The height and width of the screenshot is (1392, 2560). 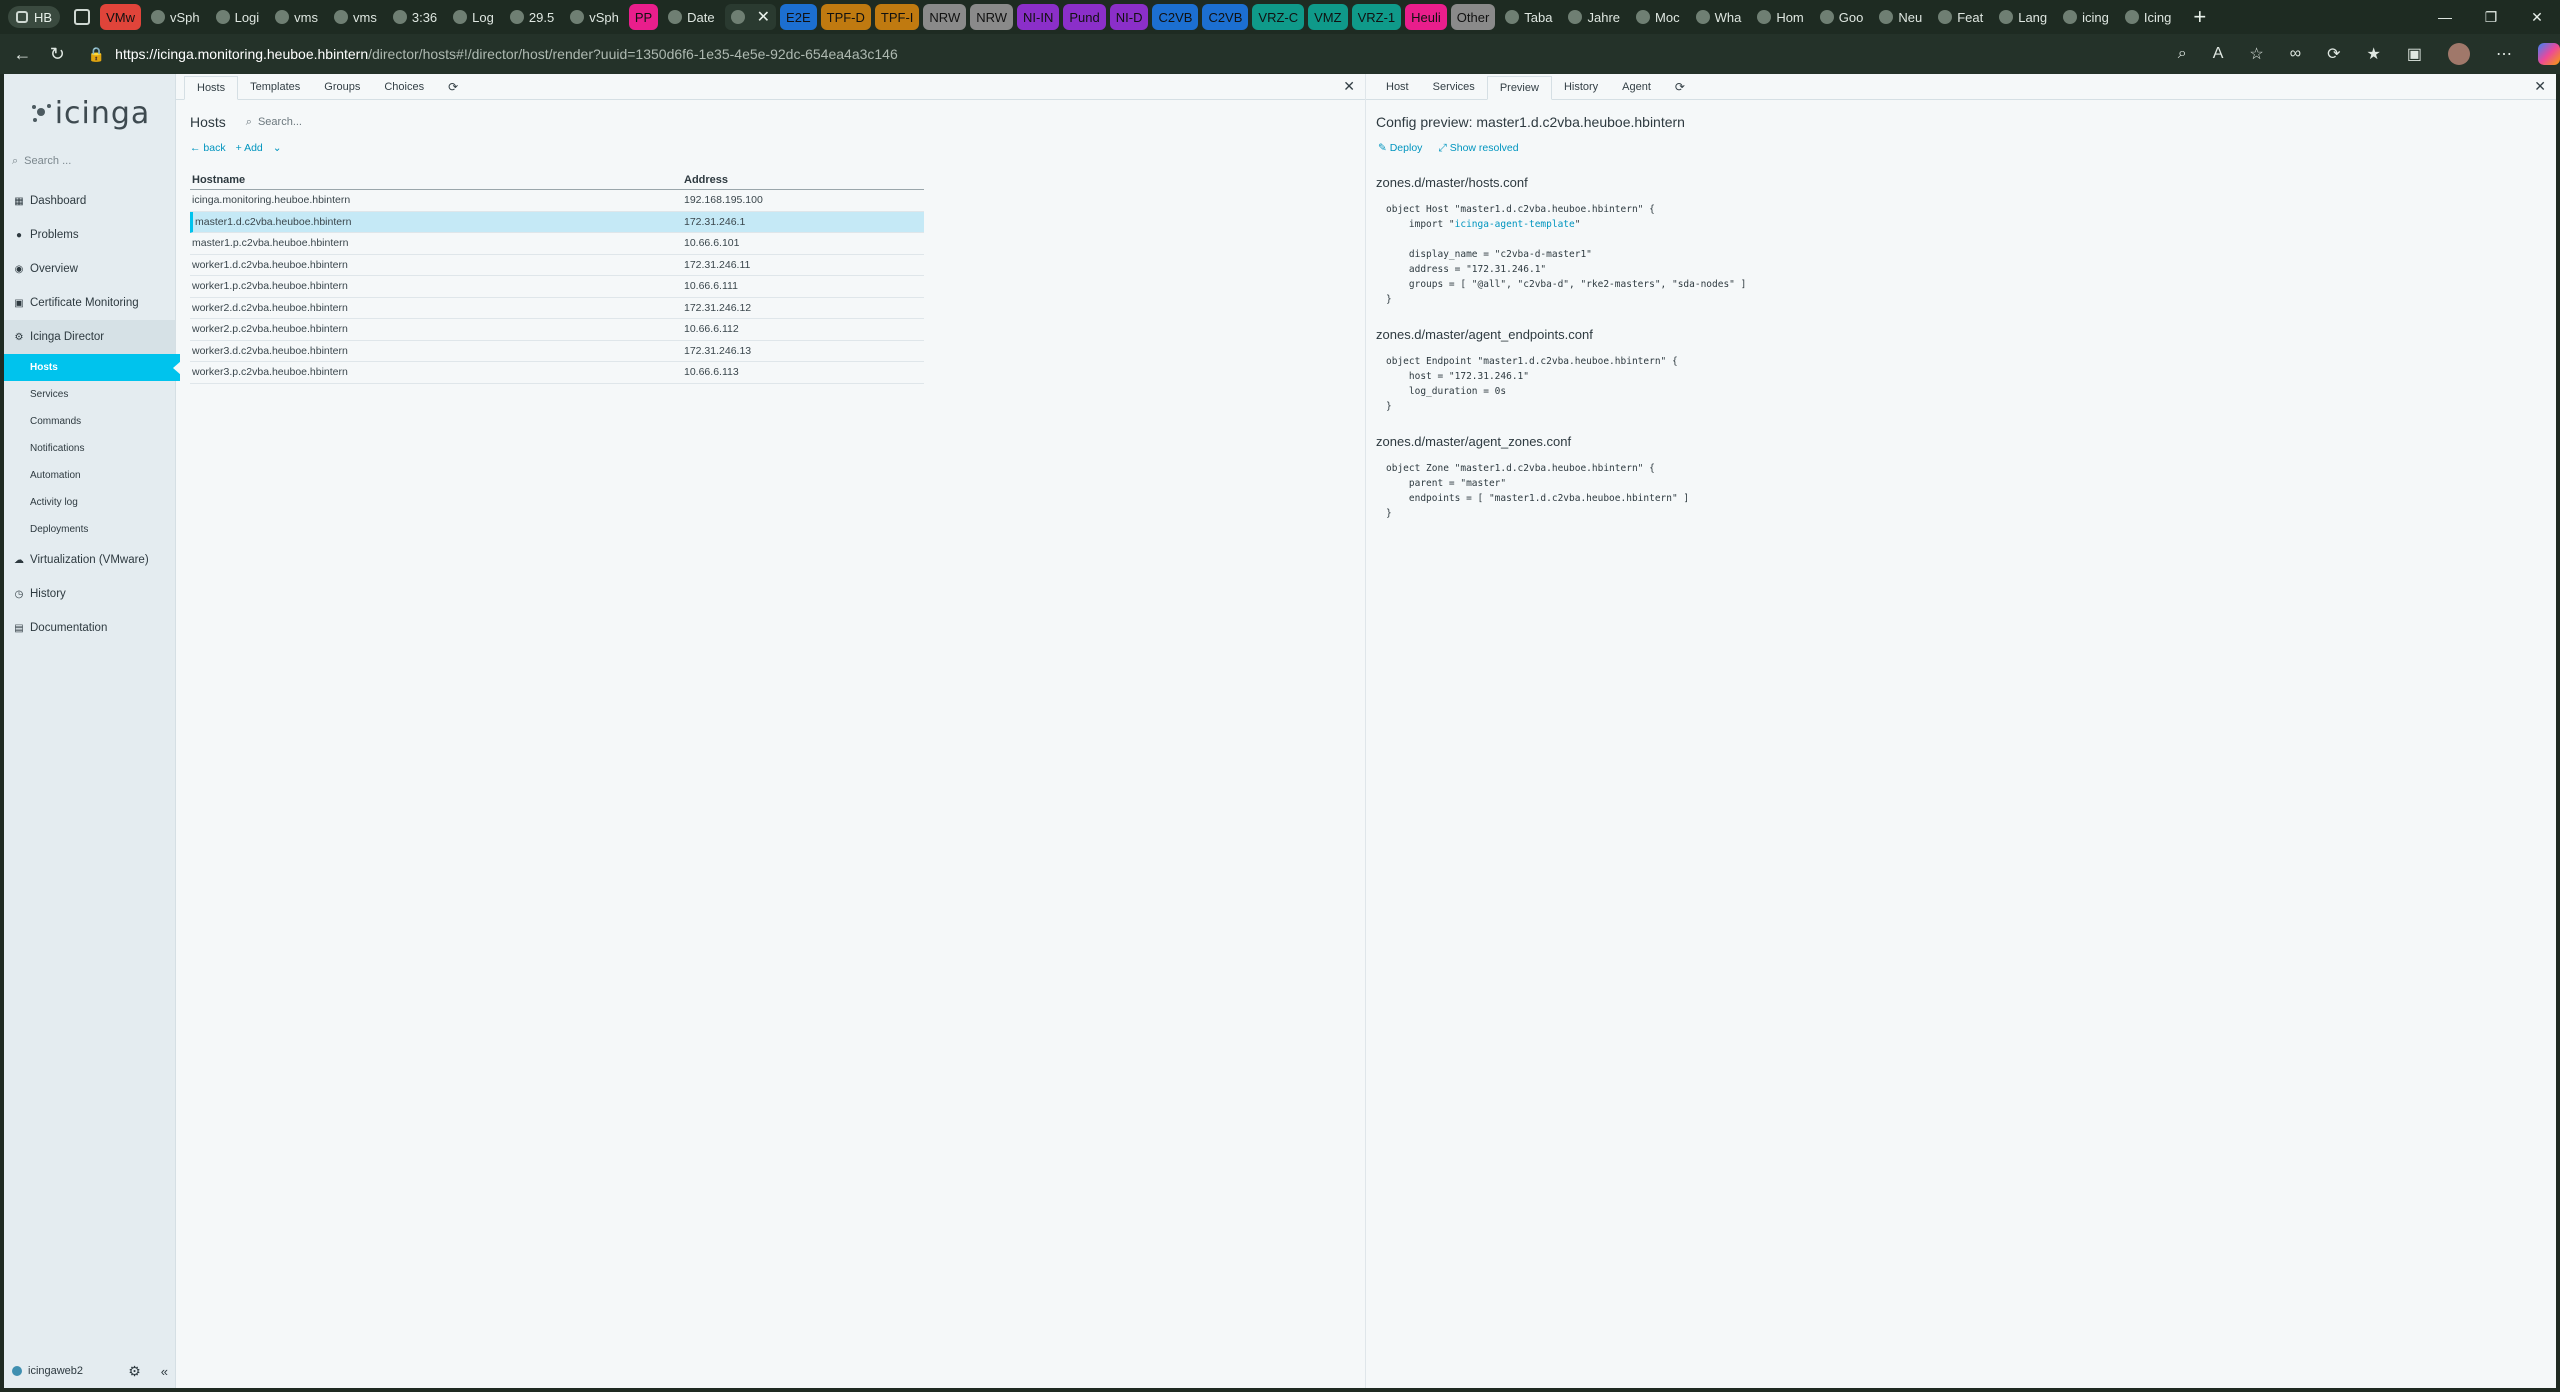 What do you see at coordinates (1842, 17) in the screenshot?
I see `browser-tab: Goo` at bounding box center [1842, 17].